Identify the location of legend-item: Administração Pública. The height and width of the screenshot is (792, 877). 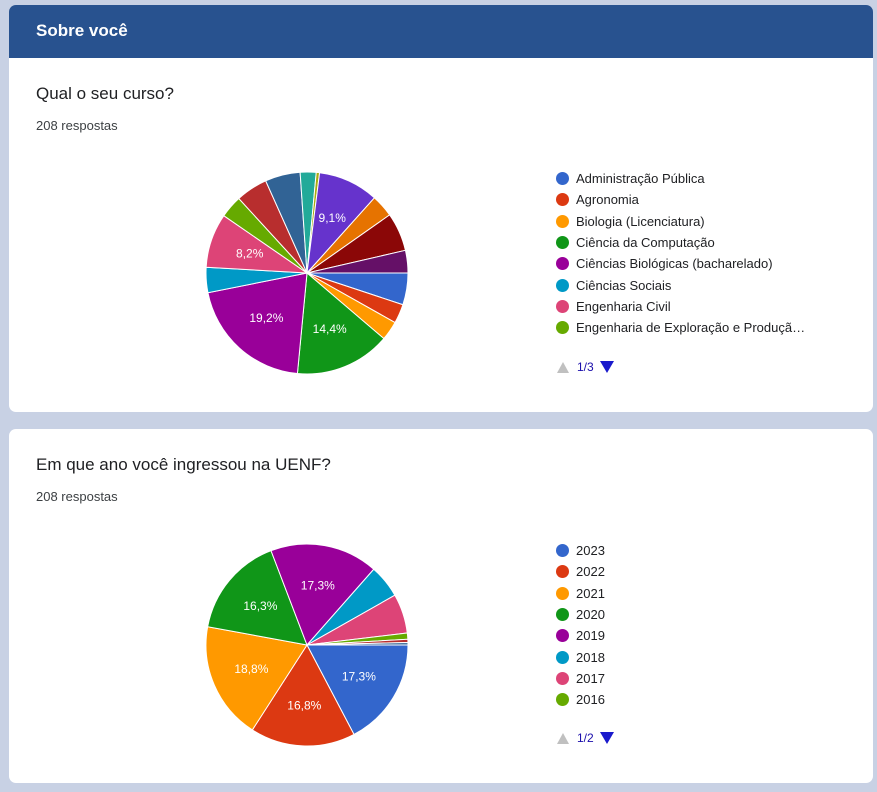
(680, 178).